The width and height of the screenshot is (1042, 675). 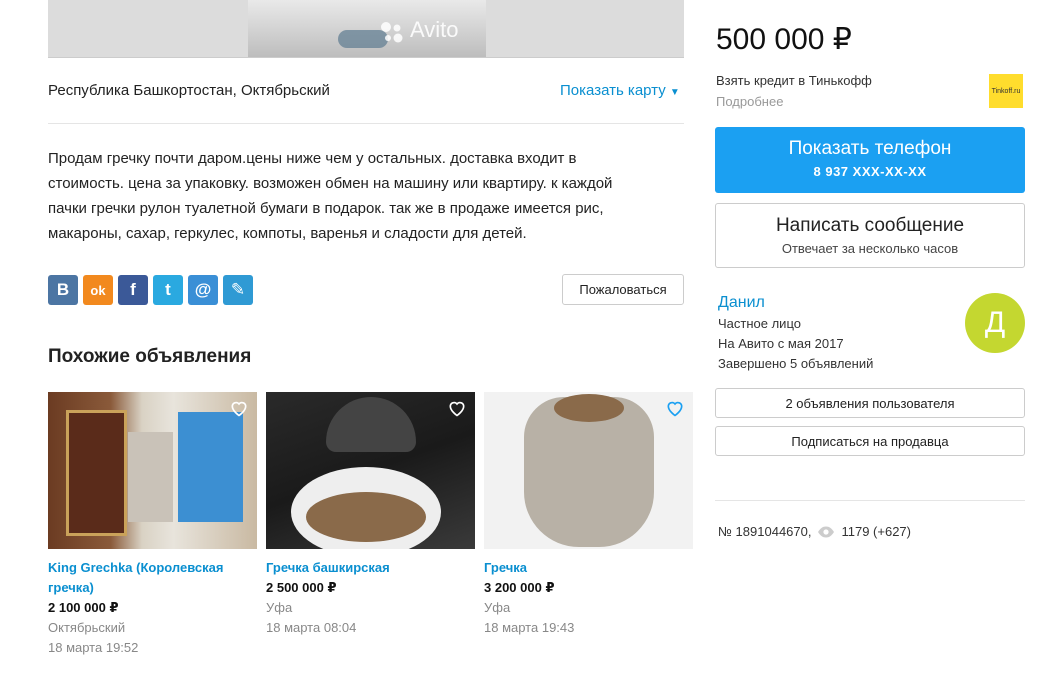 What do you see at coordinates (623, 289) in the screenshot?
I see `complain-button: Пожаловаться` at bounding box center [623, 289].